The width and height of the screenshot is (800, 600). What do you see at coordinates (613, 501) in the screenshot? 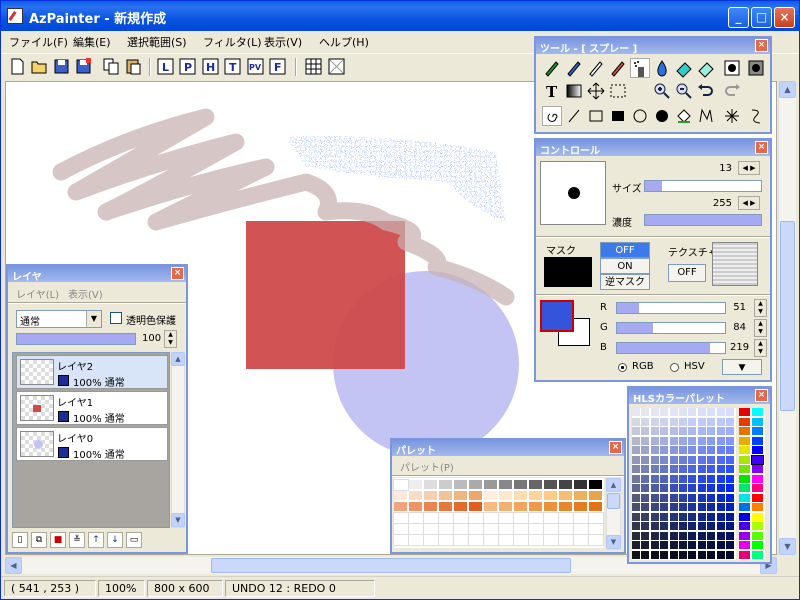
I see `palette-scroll-thumb` at bounding box center [613, 501].